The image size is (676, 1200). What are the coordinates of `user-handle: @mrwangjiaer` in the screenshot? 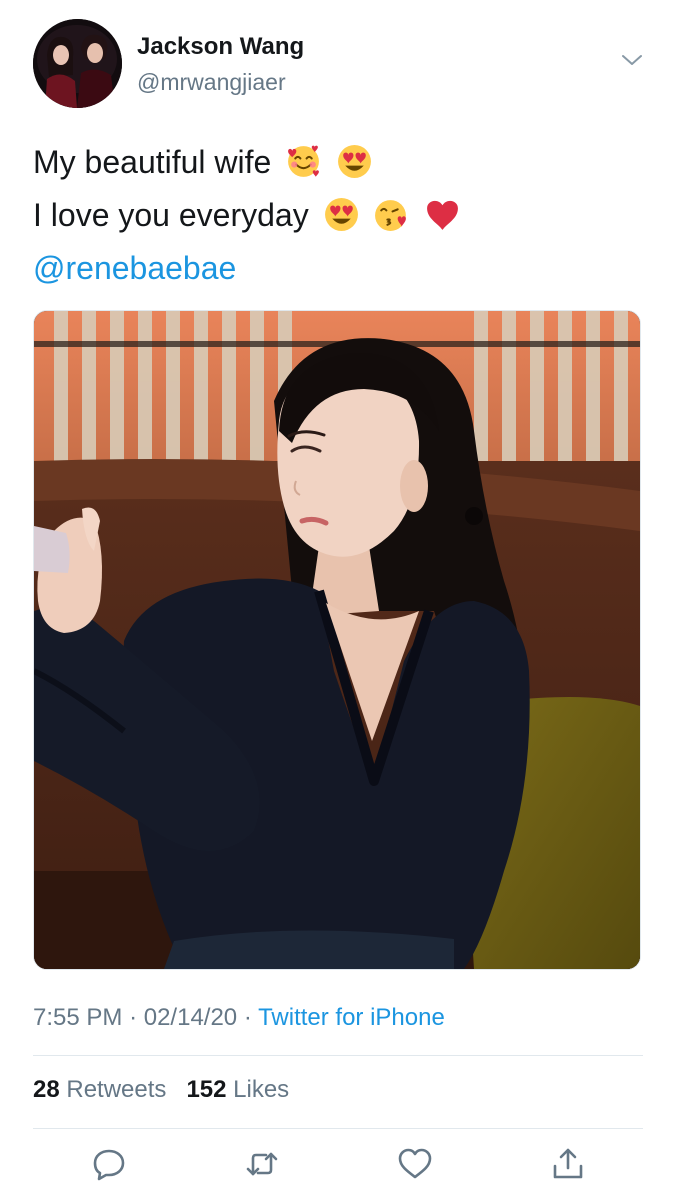 It's located at (211, 82).